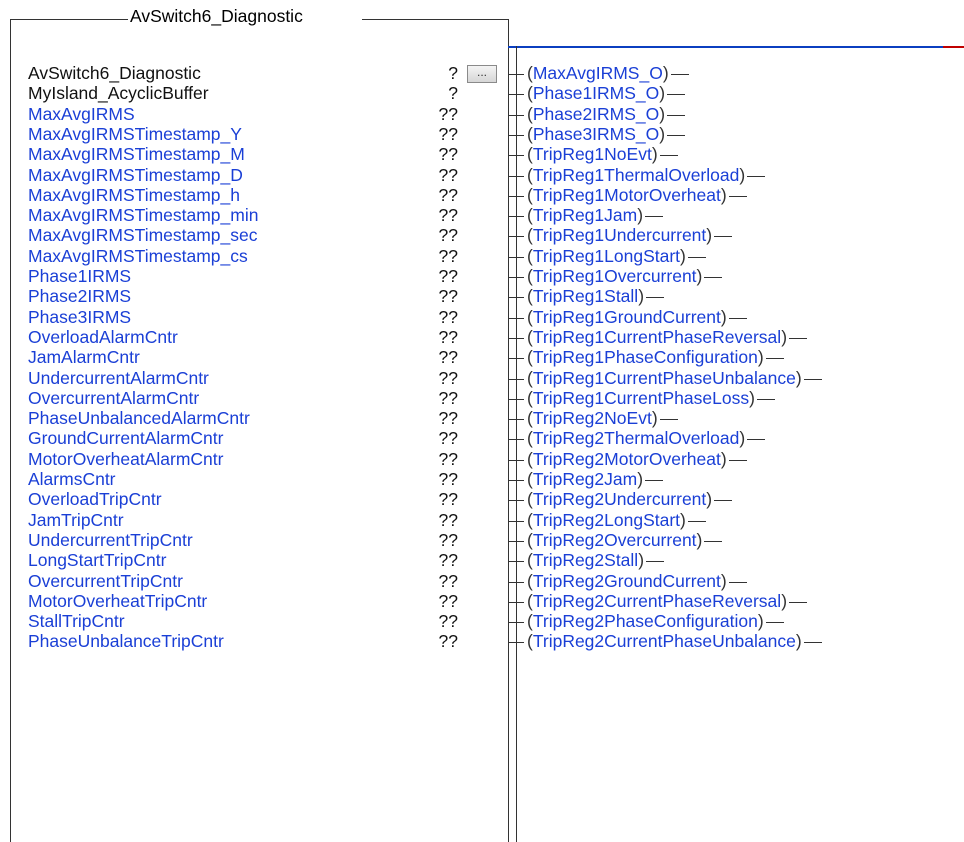 The height and width of the screenshot is (842, 964). I want to click on output-coil: (Phase2IRMS_O), so click(596, 114).